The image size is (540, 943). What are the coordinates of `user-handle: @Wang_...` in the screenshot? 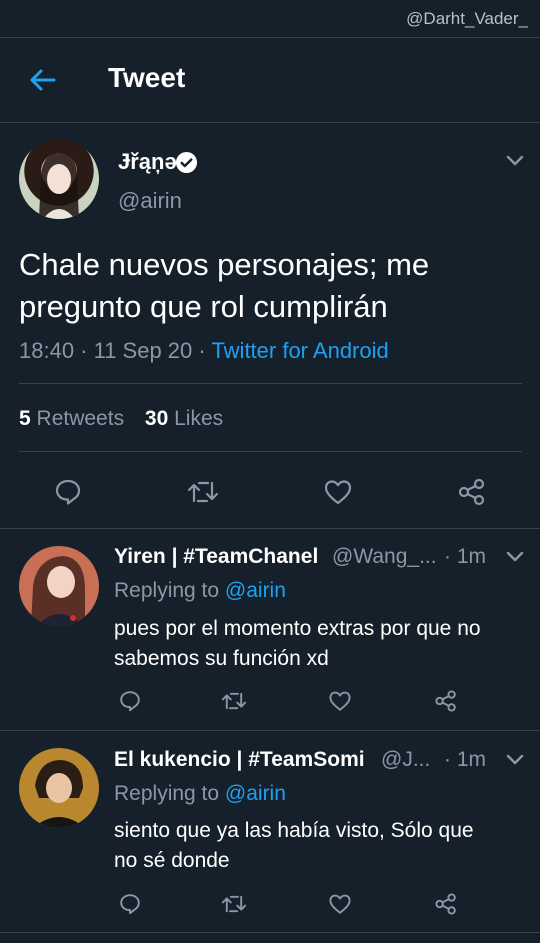 It's located at (384, 557).